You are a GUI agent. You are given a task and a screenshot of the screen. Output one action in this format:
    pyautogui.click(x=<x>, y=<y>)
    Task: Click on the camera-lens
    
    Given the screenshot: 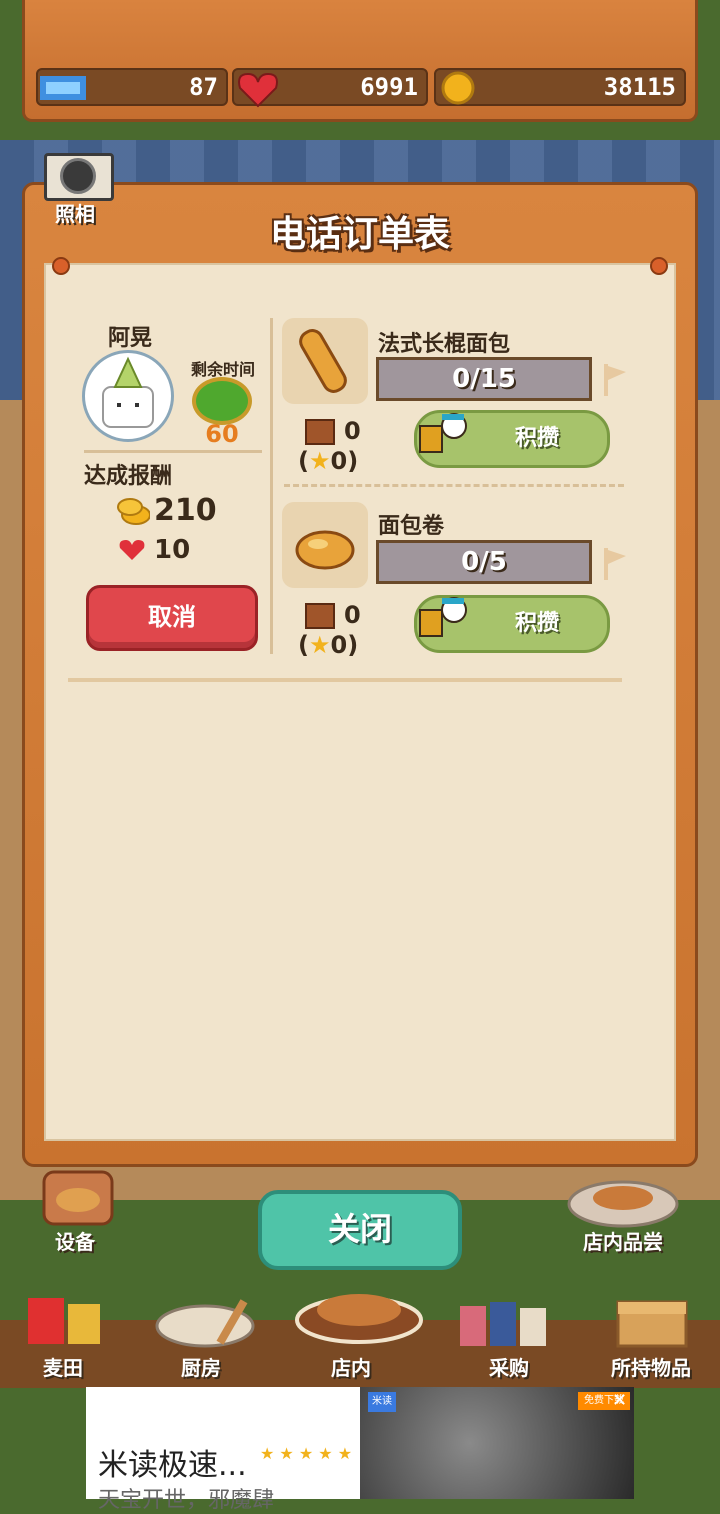 What is the action you would take?
    pyautogui.click(x=78, y=176)
    